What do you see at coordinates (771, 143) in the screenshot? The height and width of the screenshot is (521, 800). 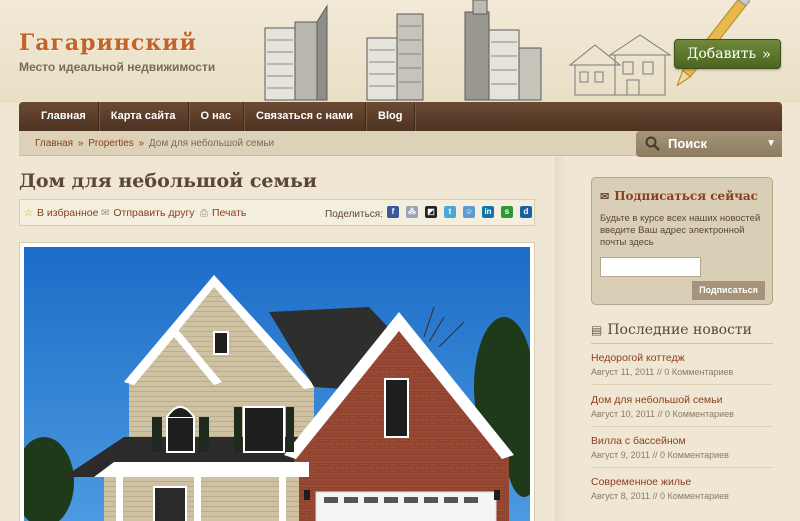 I see `chevron-down-icon: ▼` at bounding box center [771, 143].